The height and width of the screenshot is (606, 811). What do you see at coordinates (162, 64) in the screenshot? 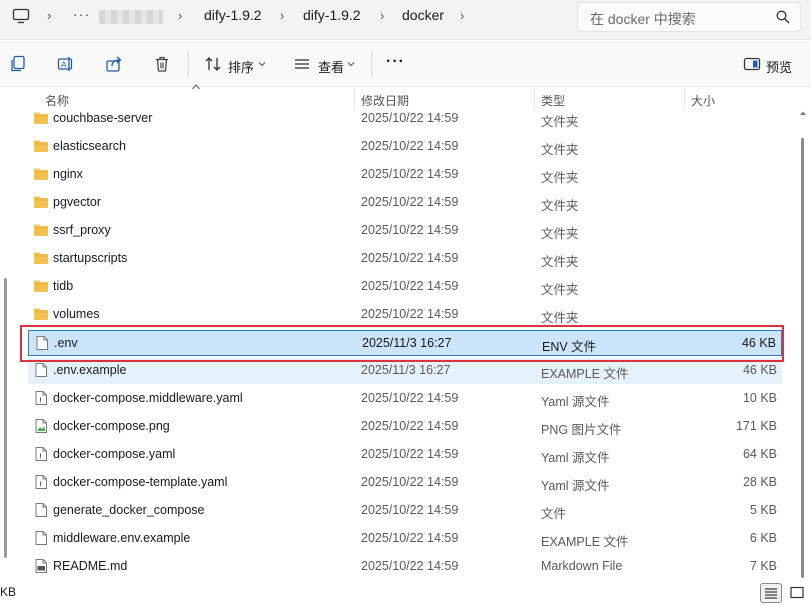
I see `delete-icon` at bounding box center [162, 64].